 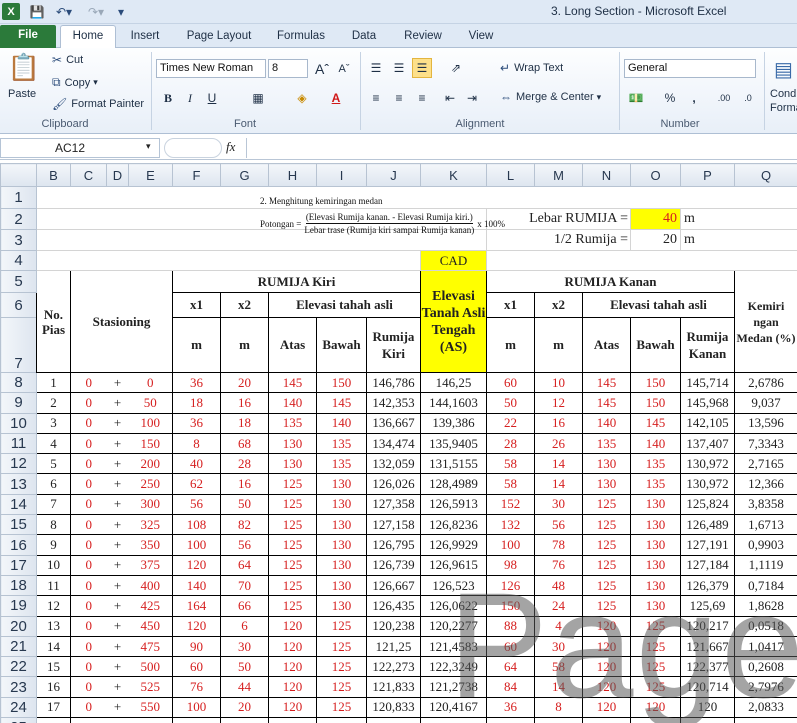 I want to click on cell-elevasi-tengah: 139,386, so click(x=453, y=423).